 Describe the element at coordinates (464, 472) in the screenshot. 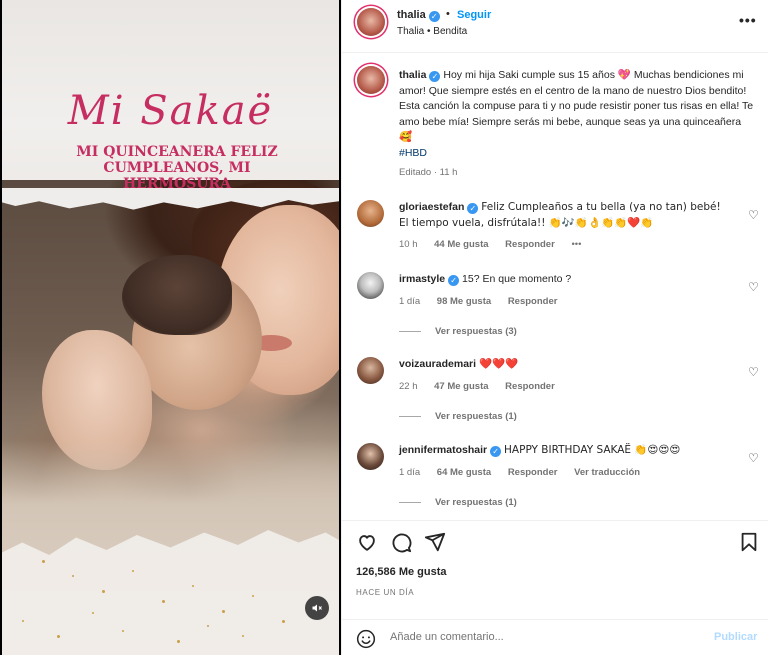

I see `comment-likes: 64 Me gusta` at that location.